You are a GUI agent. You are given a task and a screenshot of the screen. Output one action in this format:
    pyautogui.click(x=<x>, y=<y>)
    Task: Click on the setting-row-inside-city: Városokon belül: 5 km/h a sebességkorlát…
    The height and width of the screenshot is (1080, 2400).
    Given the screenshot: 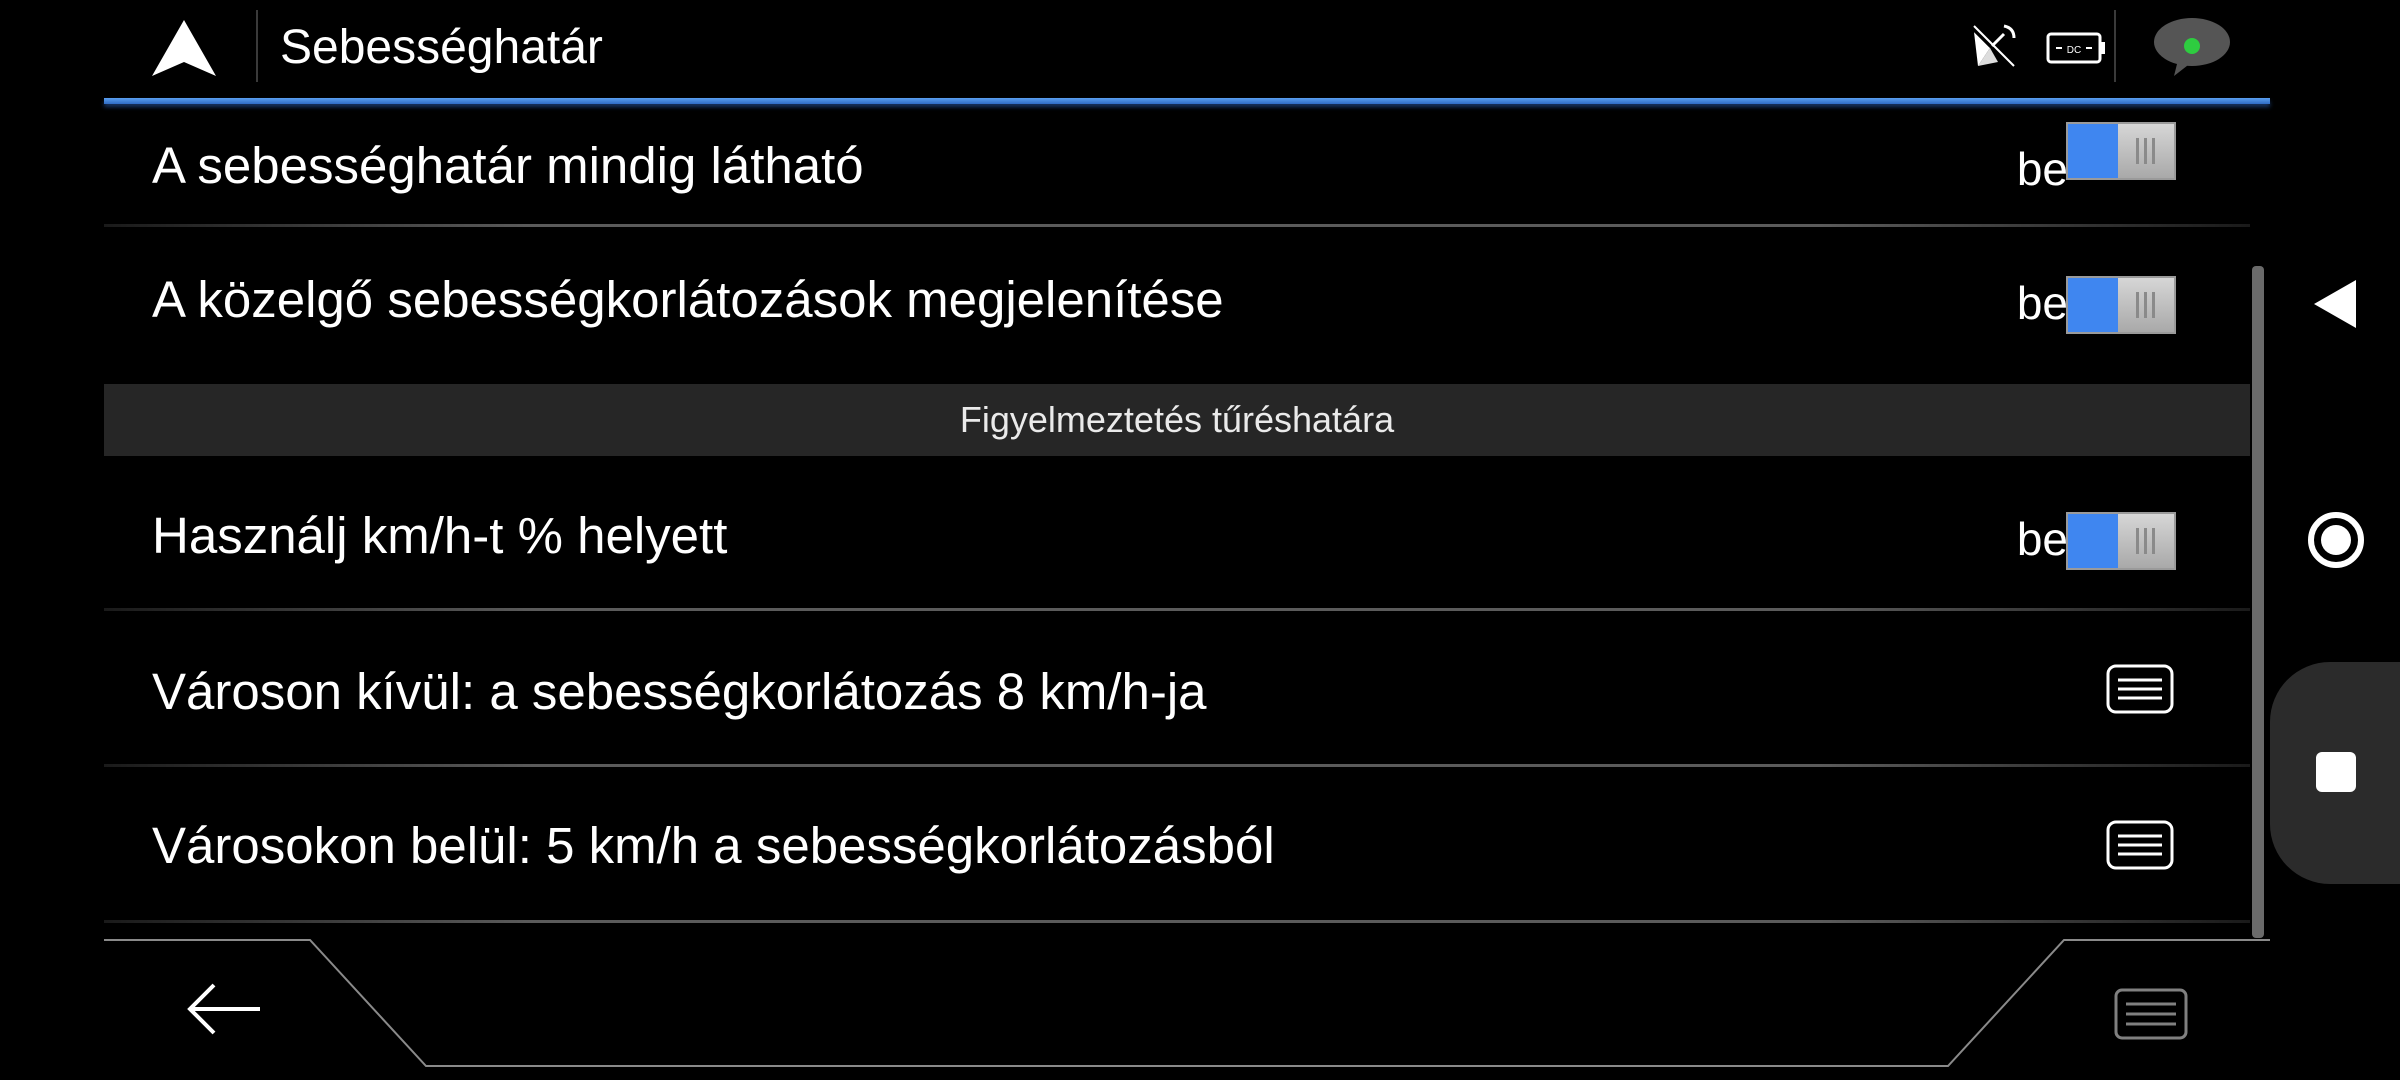 What is the action you would take?
    pyautogui.click(x=1177, y=843)
    